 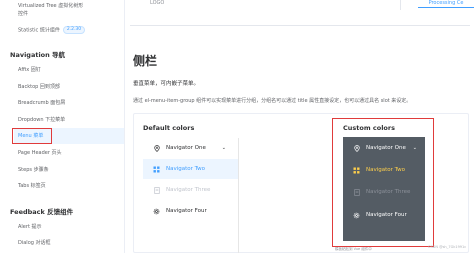 I want to click on menu-item-label: Navigator Four, so click(x=186, y=211).